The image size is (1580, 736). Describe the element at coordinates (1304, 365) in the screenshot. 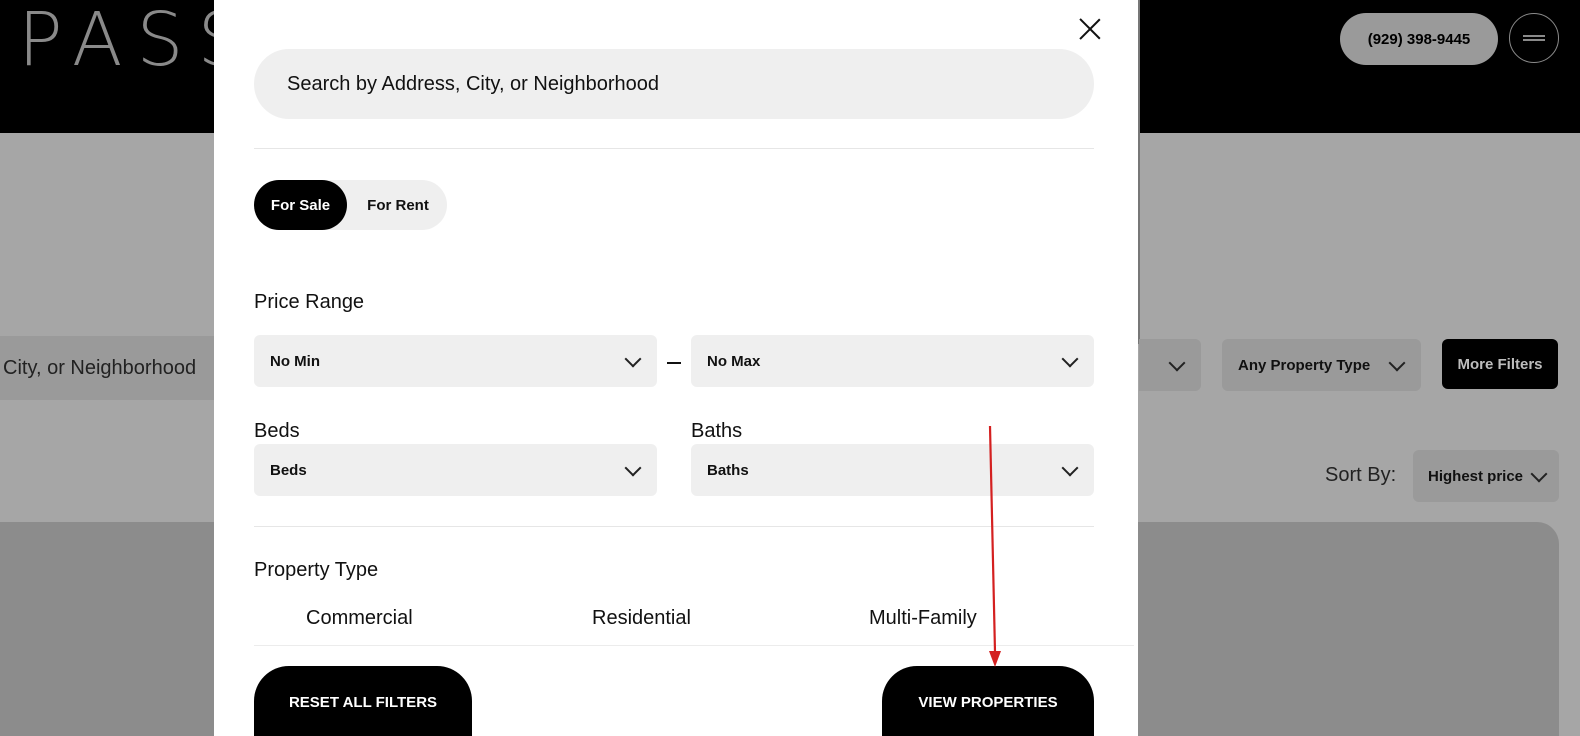

I see `property-type-select-label: Any Property Type` at that location.